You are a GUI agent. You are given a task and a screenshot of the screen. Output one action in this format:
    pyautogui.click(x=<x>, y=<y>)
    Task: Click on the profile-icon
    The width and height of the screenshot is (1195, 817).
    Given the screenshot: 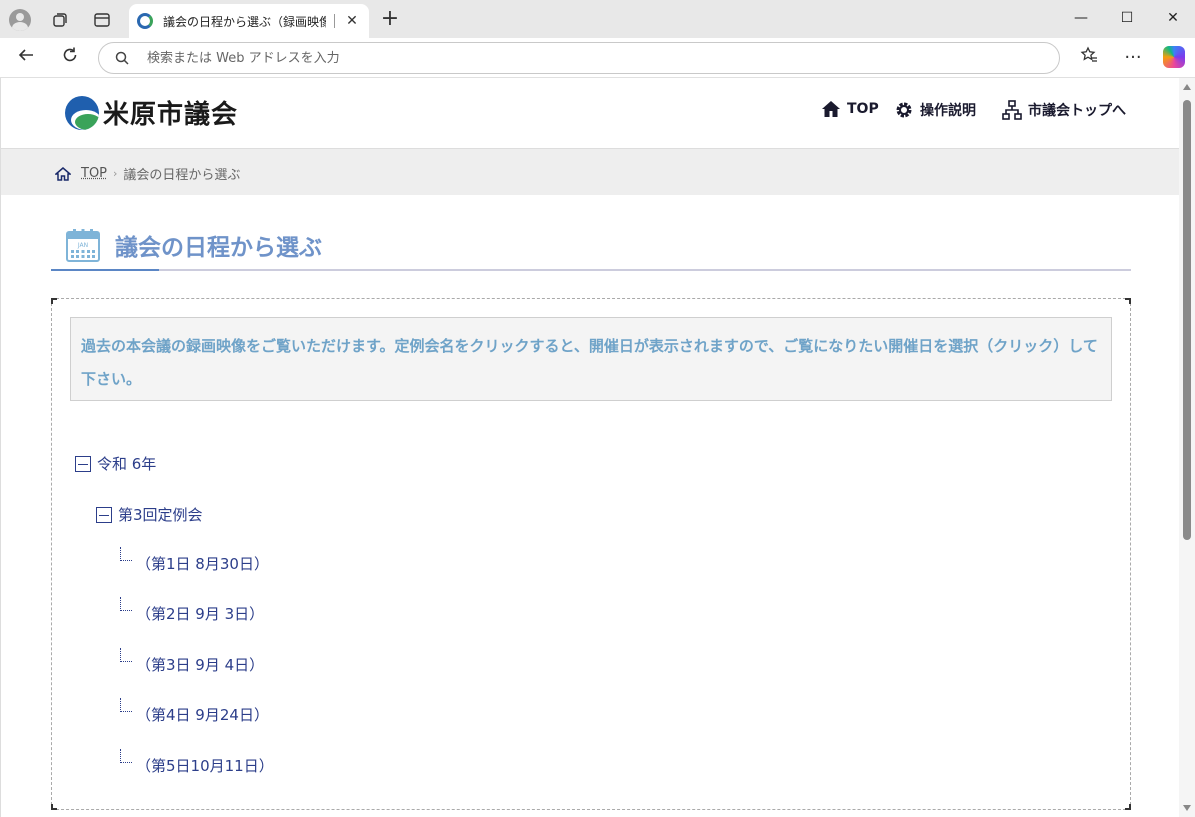 What is the action you would take?
    pyautogui.click(x=20, y=20)
    